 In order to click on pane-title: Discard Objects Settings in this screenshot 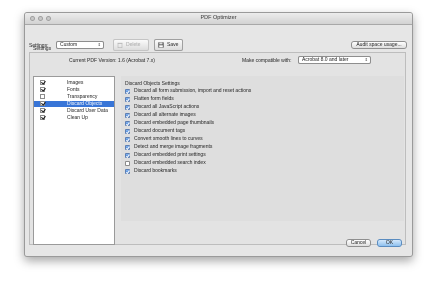, I will do `click(152, 84)`.